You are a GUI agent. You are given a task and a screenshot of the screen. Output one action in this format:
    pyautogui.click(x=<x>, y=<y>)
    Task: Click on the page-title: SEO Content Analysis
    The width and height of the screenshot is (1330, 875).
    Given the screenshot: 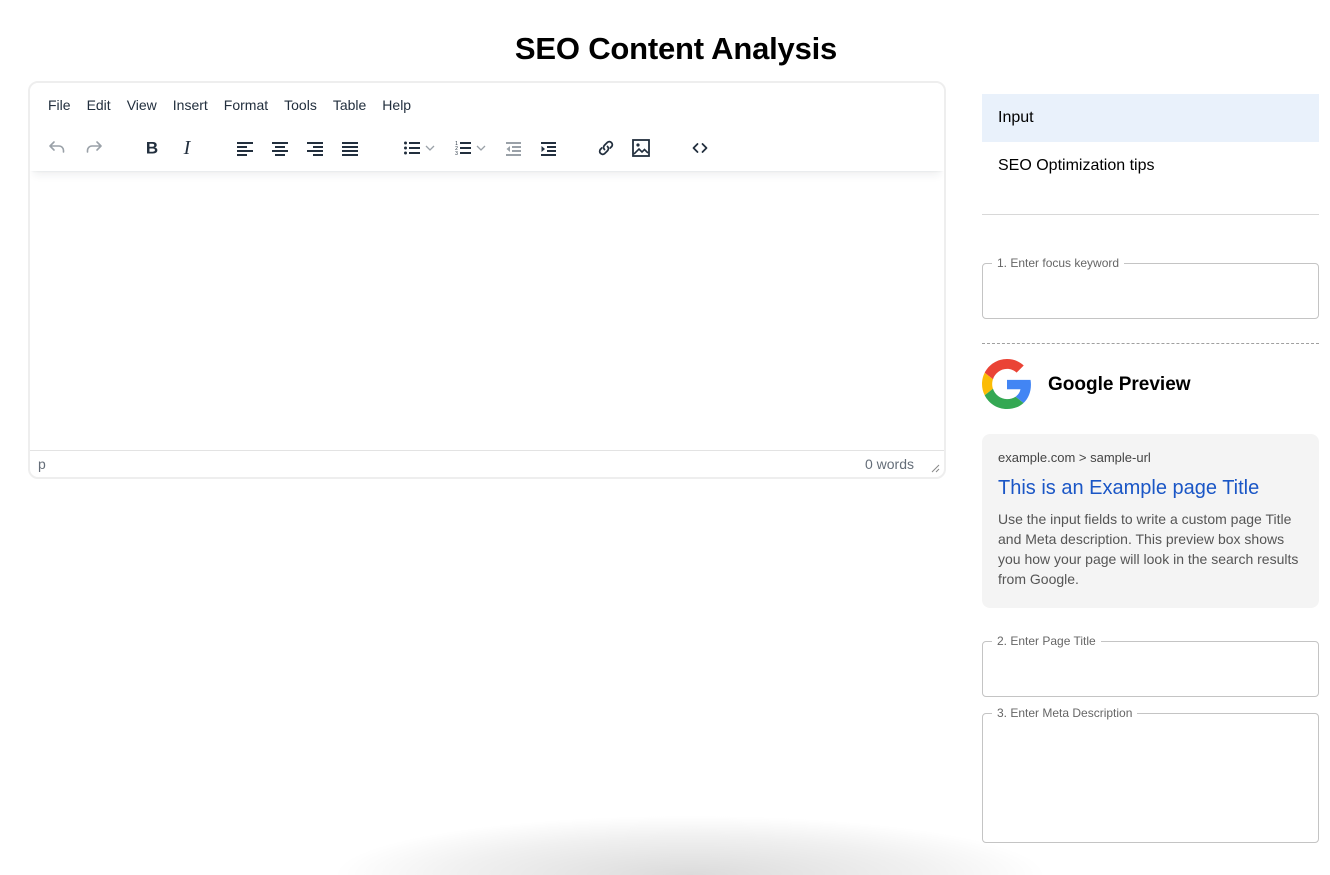 What is the action you would take?
    pyautogui.click(x=676, y=48)
    